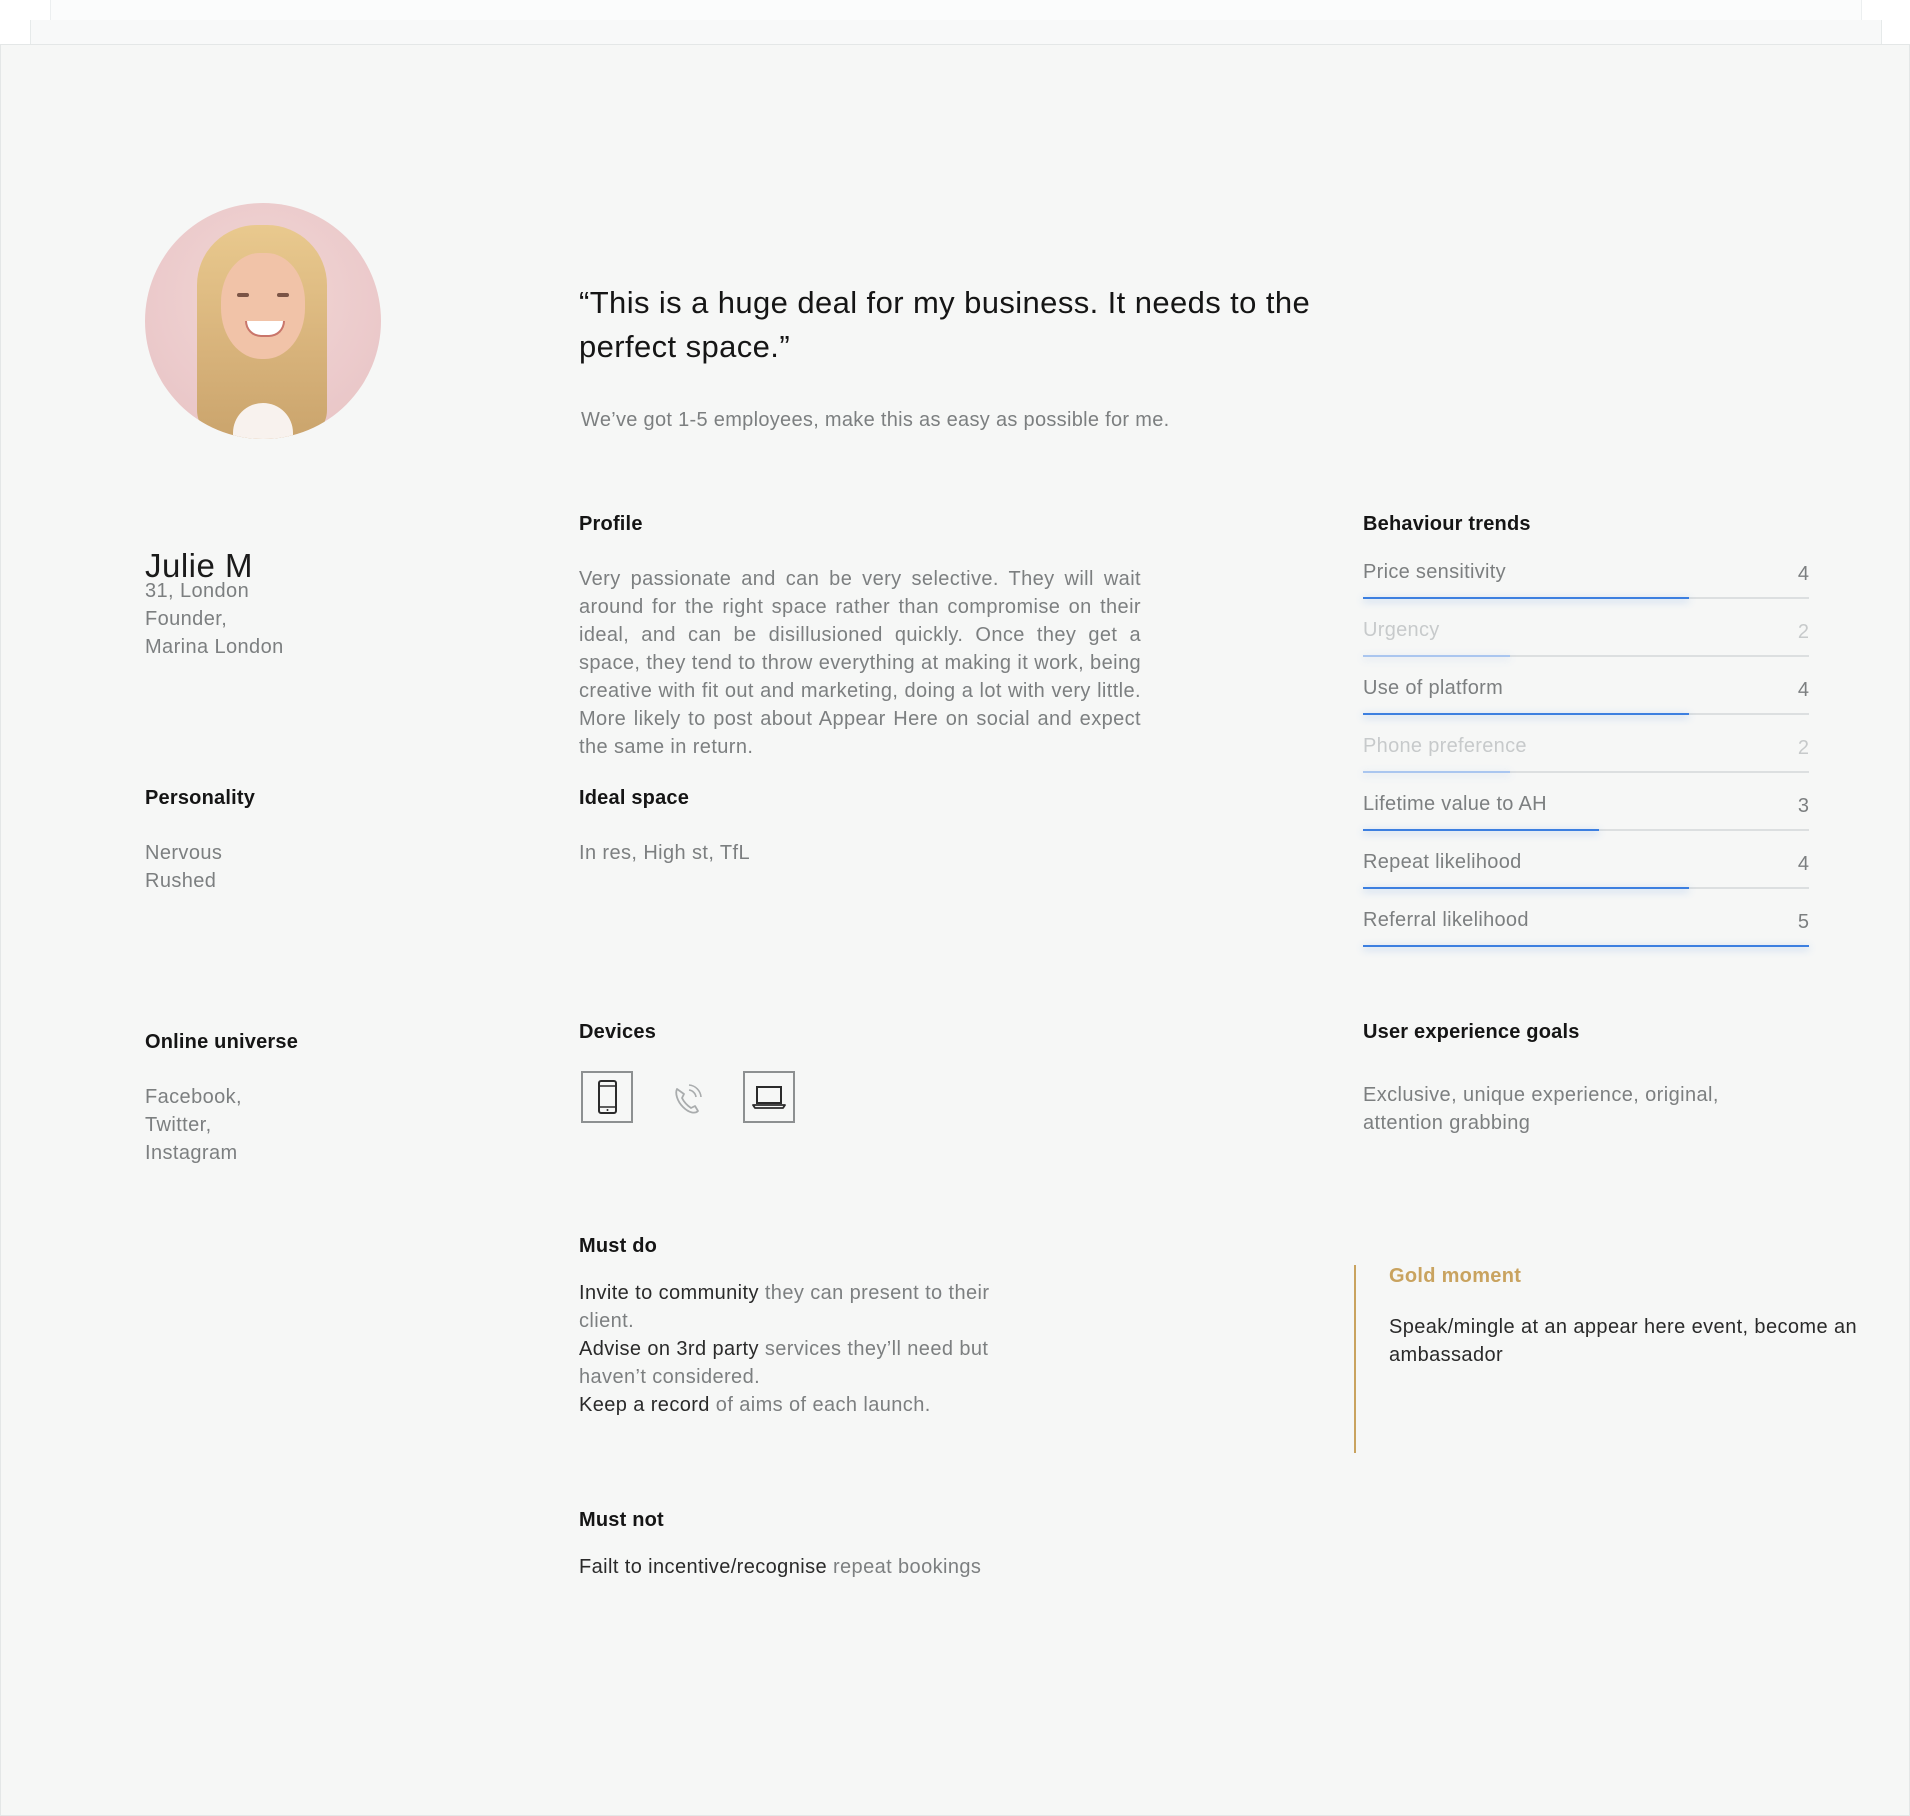  What do you see at coordinates (181, 881) in the screenshot?
I see `personality-item: Rushed` at bounding box center [181, 881].